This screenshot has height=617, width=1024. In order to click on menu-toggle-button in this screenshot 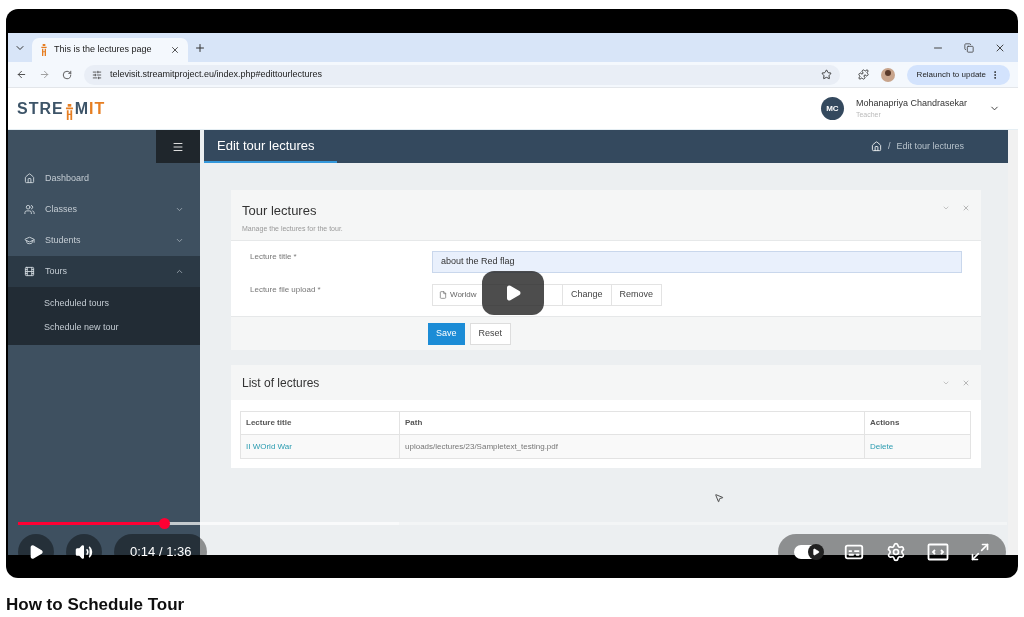, I will do `click(178, 146)`.